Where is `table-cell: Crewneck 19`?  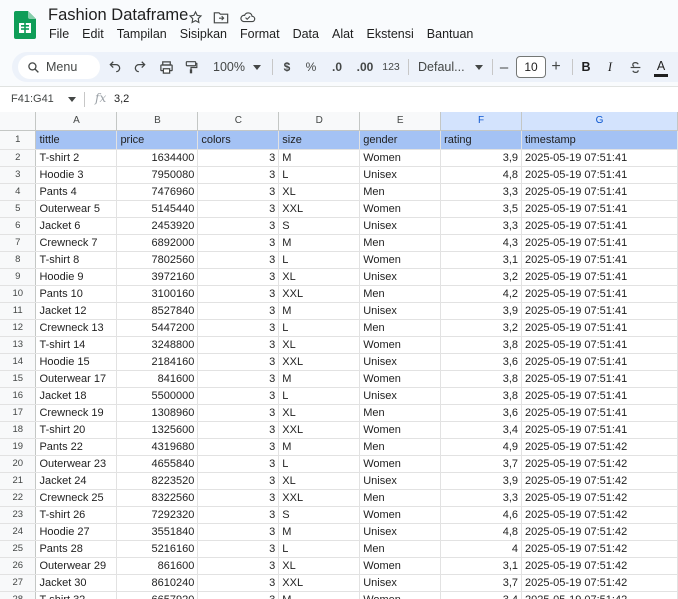 table-cell: Crewneck 19 is located at coordinates (76, 413).